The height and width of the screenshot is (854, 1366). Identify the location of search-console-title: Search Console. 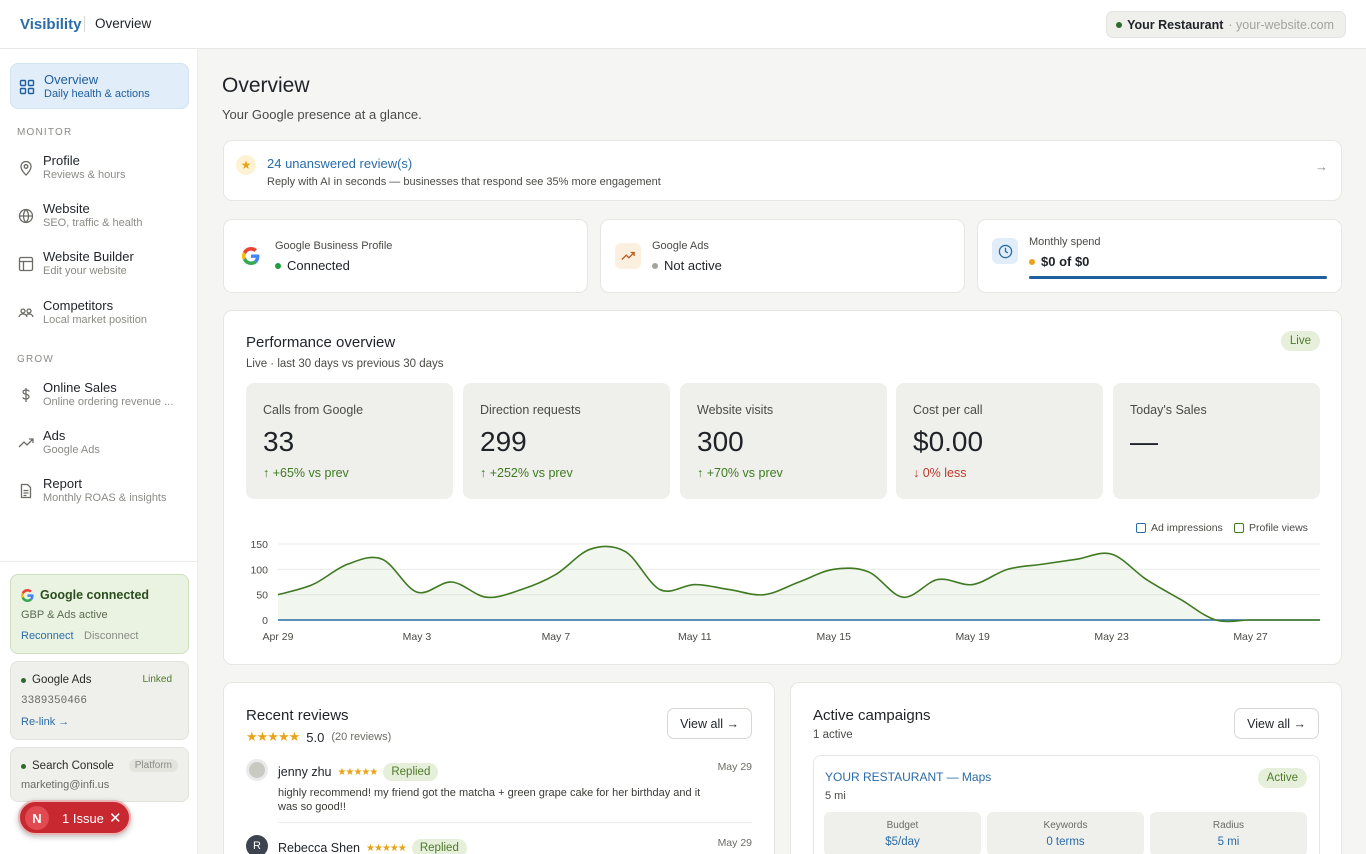
(67, 766).